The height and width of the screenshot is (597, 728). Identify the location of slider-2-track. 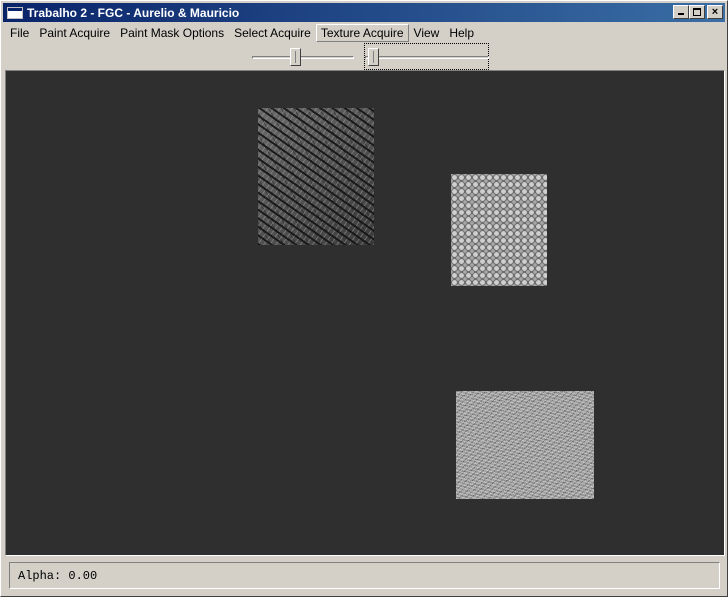
(427, 57).